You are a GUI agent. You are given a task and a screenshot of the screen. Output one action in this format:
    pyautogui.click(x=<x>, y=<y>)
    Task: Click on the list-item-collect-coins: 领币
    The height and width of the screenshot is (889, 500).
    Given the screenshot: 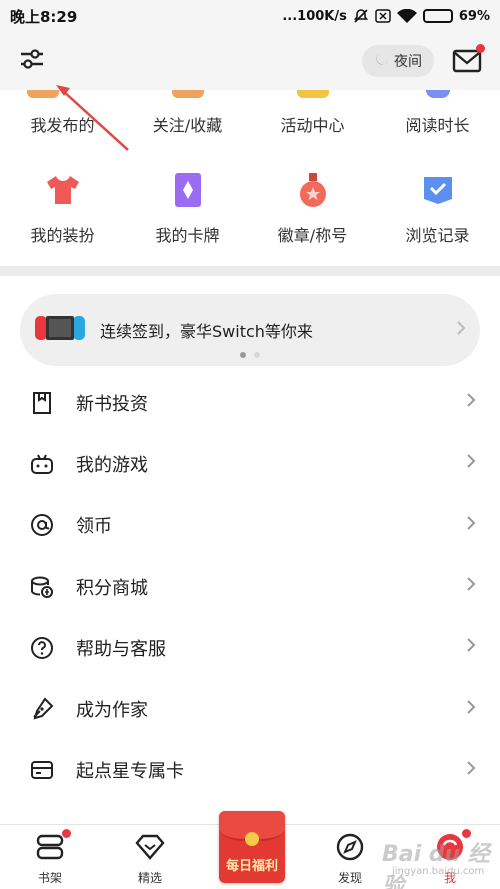 What is the action you would take?
    pyautogui.click(x=250, y=525)
    